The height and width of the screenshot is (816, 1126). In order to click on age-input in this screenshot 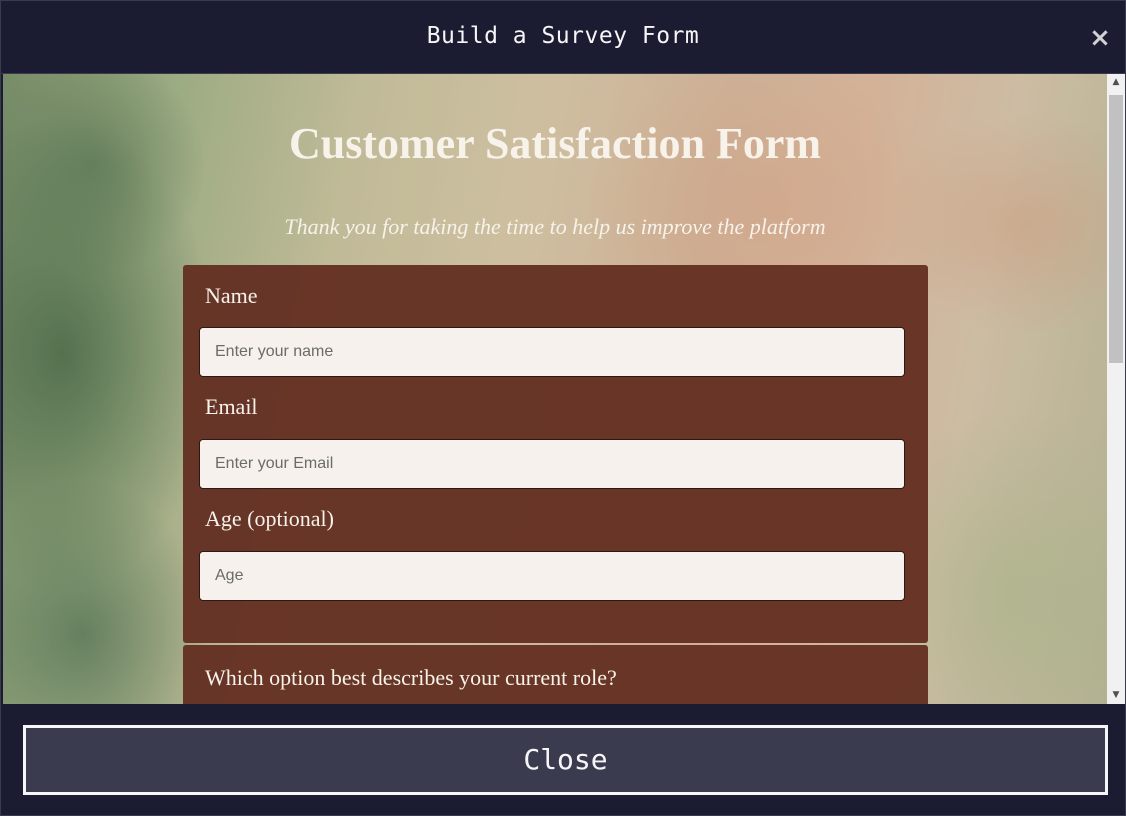, I will do `click(552, 576)`.